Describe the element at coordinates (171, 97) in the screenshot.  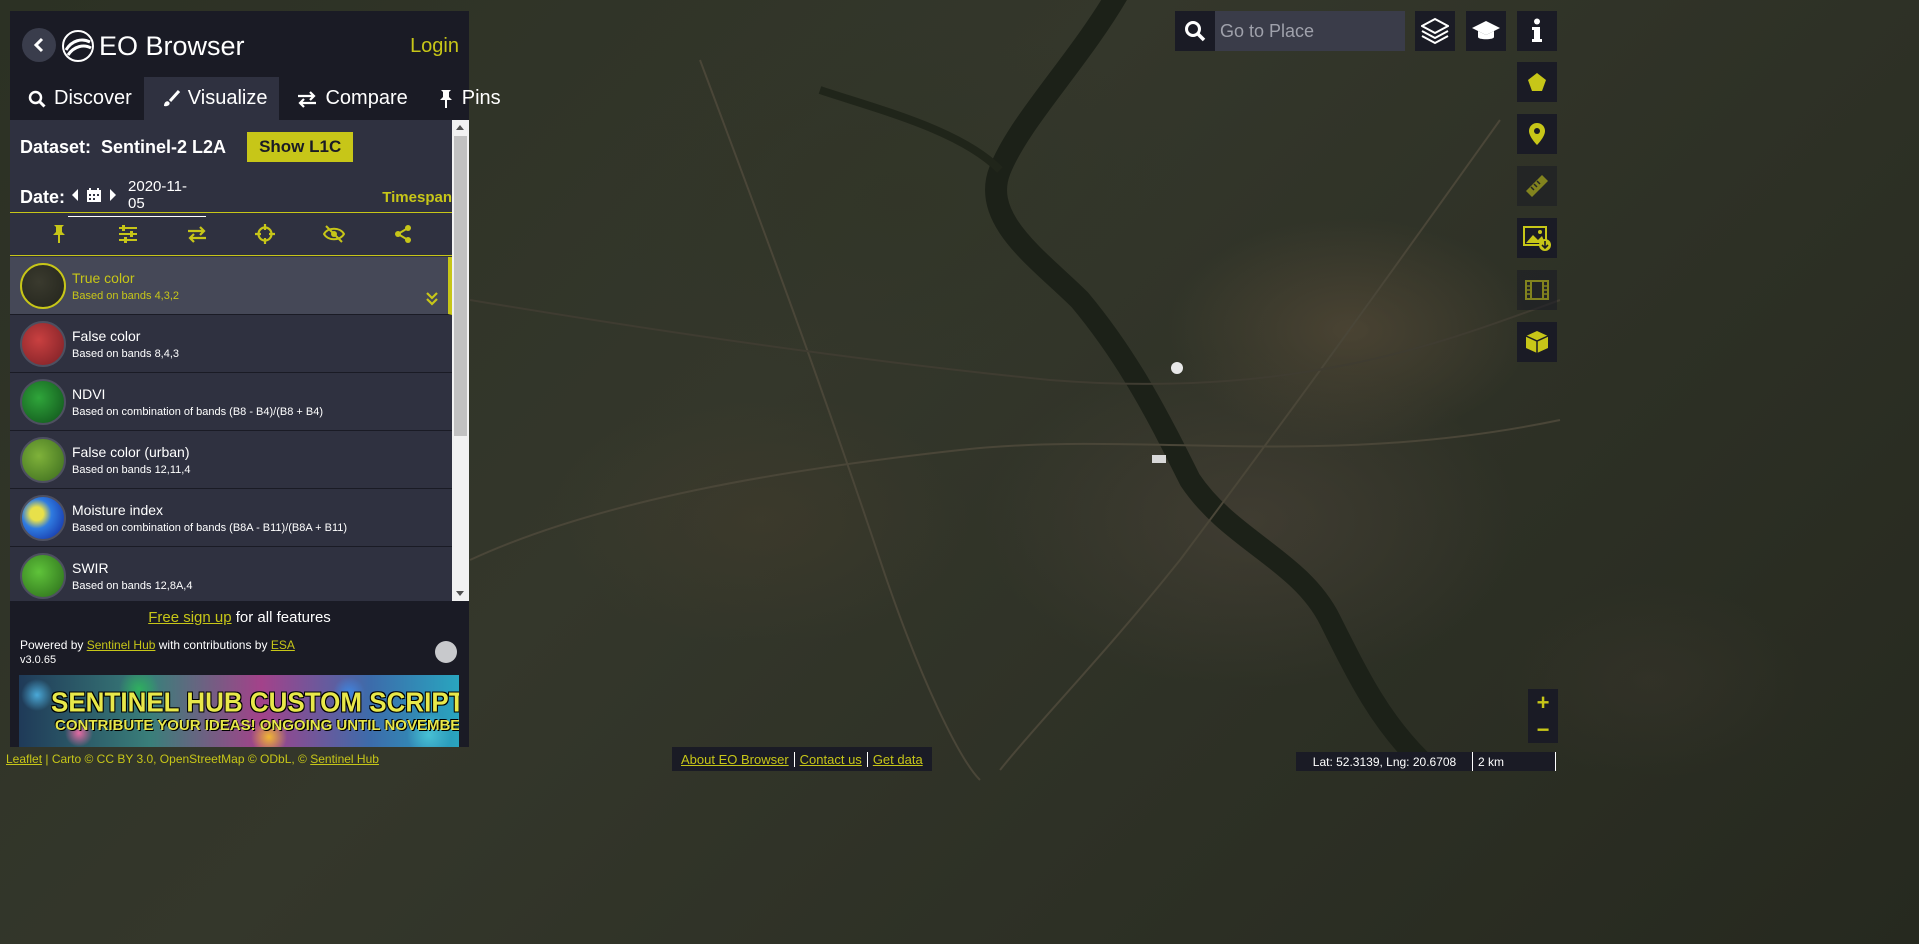
I see `brush-icon` at that location.